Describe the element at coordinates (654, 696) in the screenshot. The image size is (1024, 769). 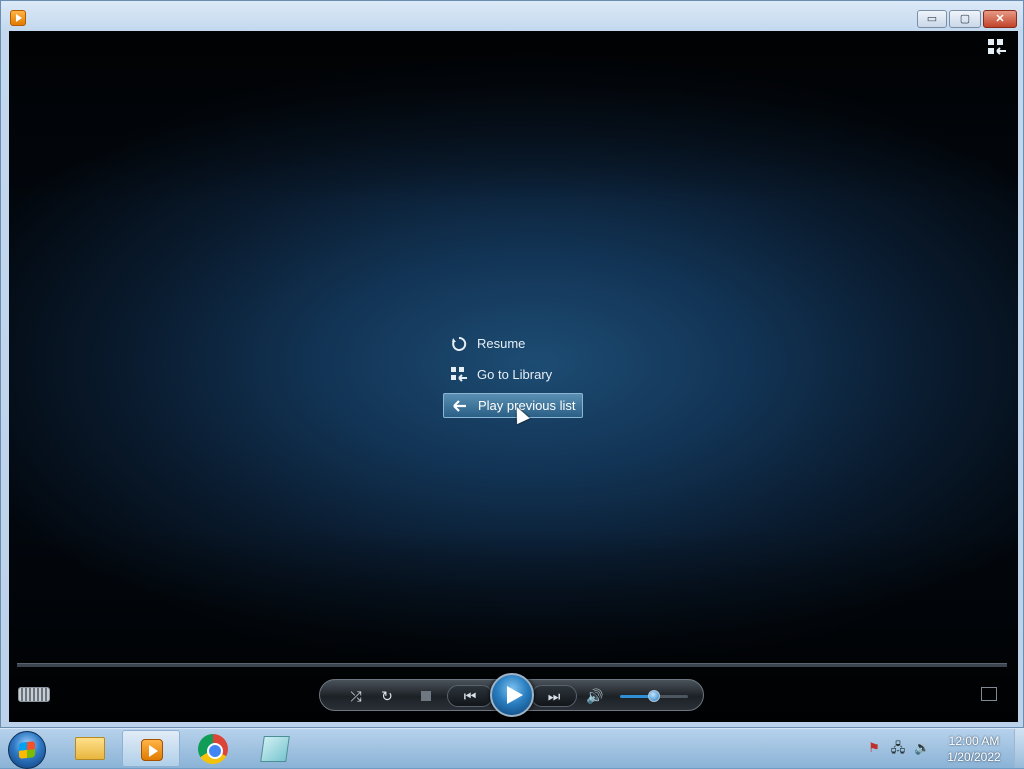
I see `volume-thumb` at that location.